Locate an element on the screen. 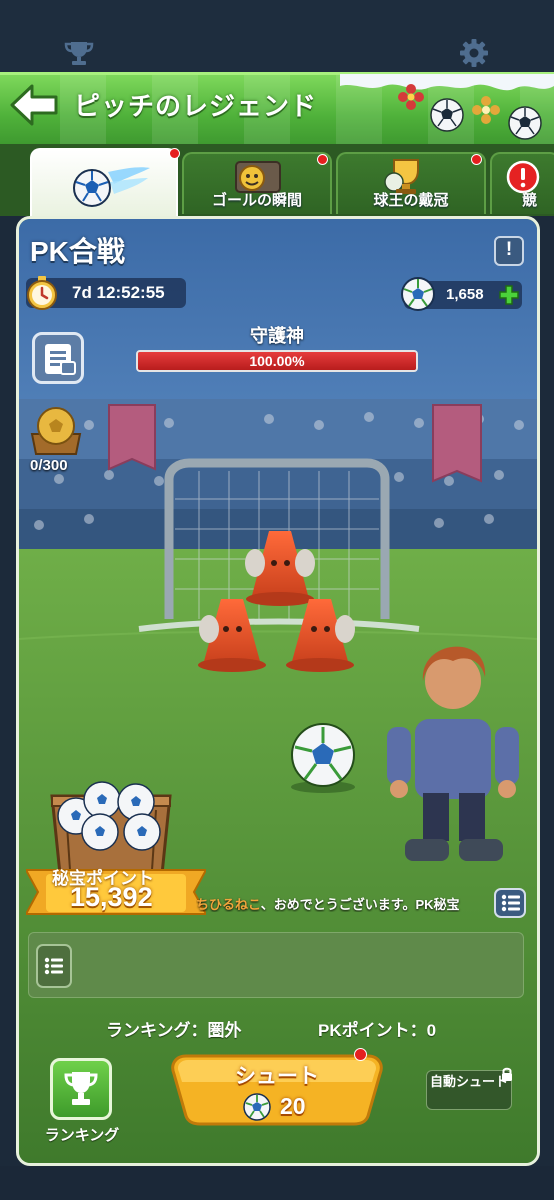  news-ticker: ちひるねこ、おめでとうございます。PK秘宝 is located at coordinates (341, 903).